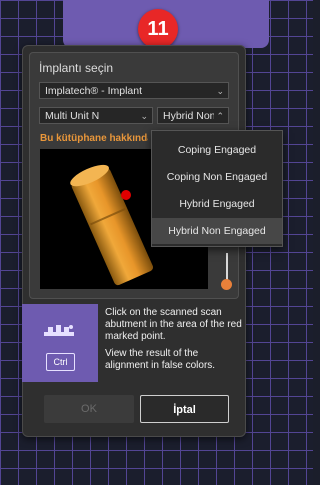  What do you see at coordinates (217, 231) in the screenshot?
I see `dropdown-item-hybrid-non-engaged: Hybrid Non Engaged` at bounding box center [217, 231].